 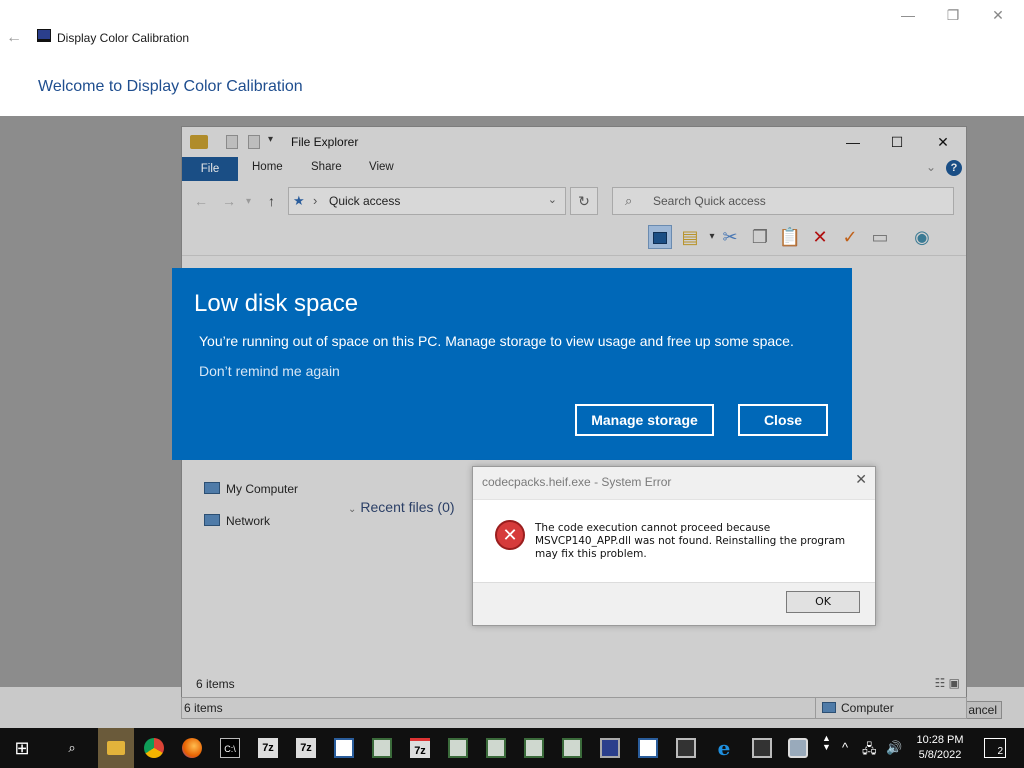 I want to click on recent-files-header: ⌄ Recent files (0), so click(x=401, y=507).